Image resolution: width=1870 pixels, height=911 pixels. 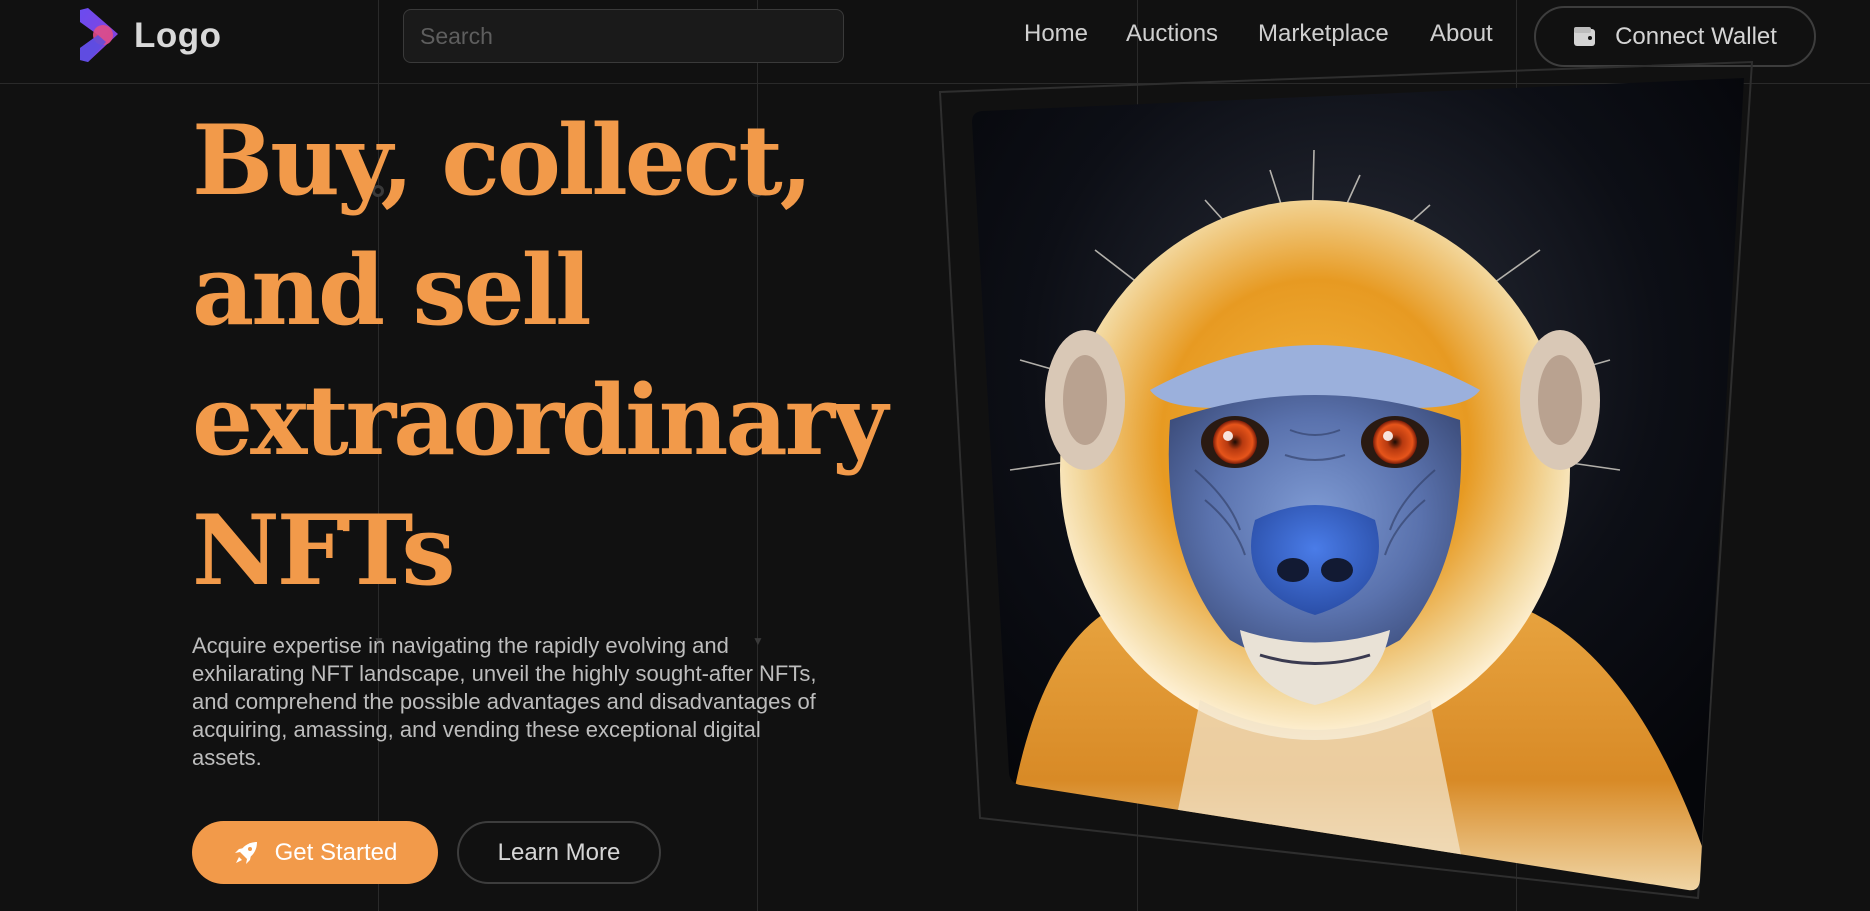 What do you see at coordinates (1323, 34) in the screenshot?
I see `nav-marketplace: Marketplace` at bounding box center [1323, 34].